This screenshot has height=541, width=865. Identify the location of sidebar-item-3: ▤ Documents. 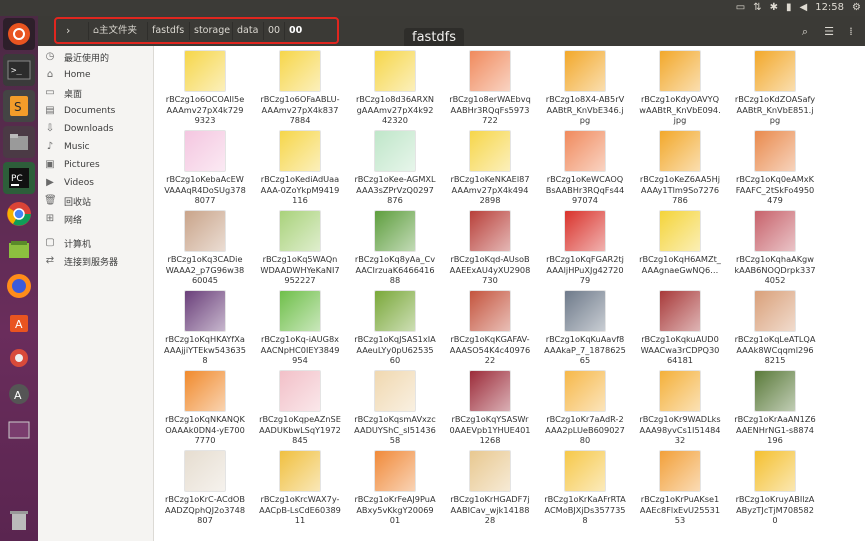
(79, 111).